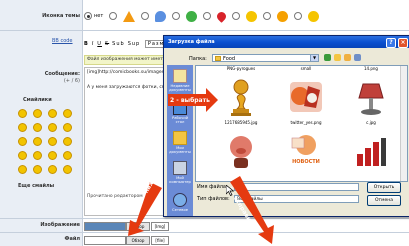 This screenshot has height=246, width=409. I want to click on annotation-step-2: 2 - выбрать, so click(190, 100).